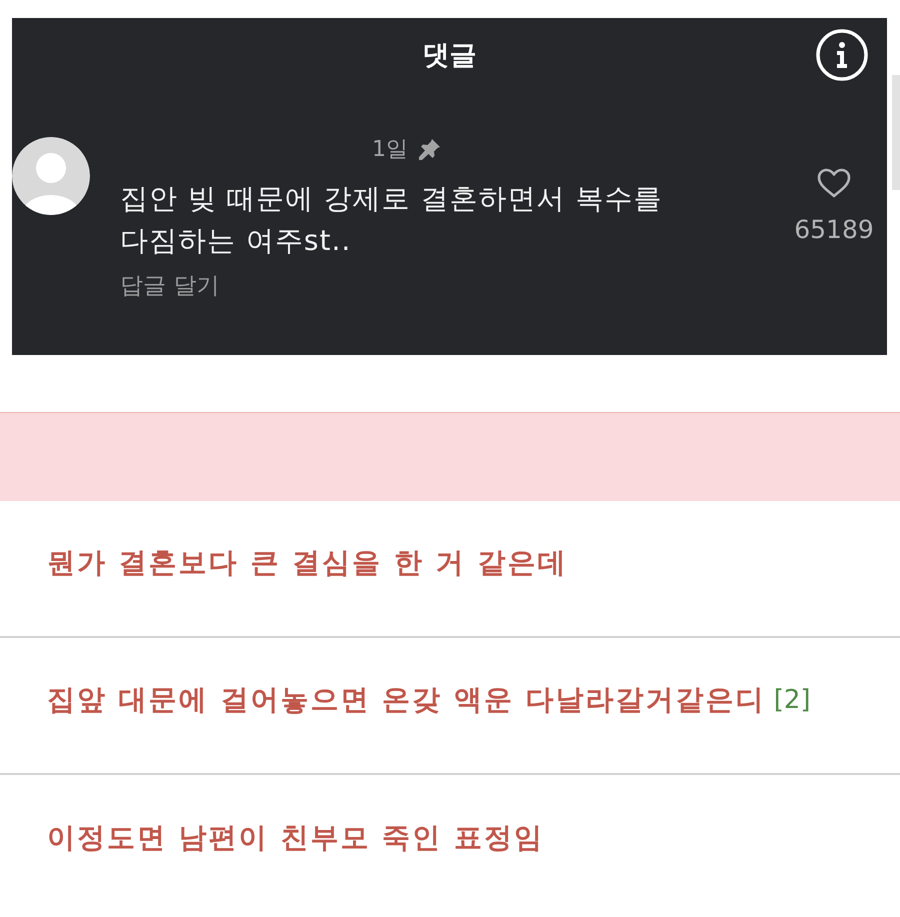 Image resolution: width=900 pixels, height=917 pixels. I want to click on comment-text: 집안 빚 때문에 강제로 결혼하면서 복수를 다짐하는 여주st.., so click(392, 220).